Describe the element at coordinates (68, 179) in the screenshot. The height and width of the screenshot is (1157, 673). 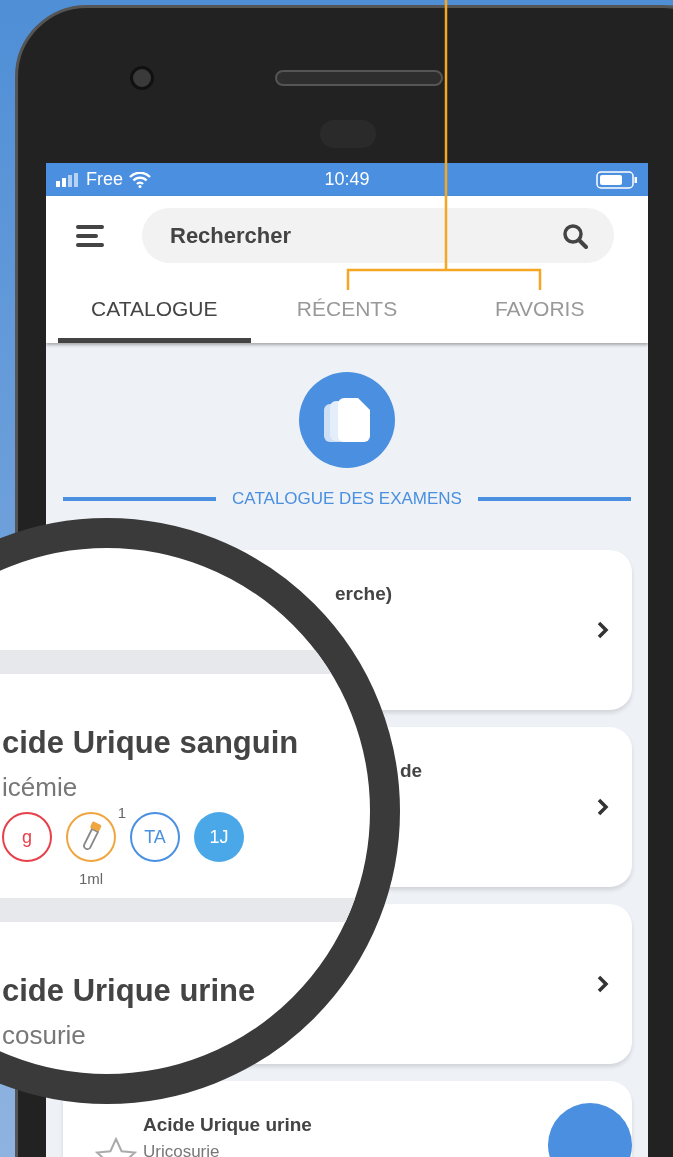
I see `signal-icon` at that location.